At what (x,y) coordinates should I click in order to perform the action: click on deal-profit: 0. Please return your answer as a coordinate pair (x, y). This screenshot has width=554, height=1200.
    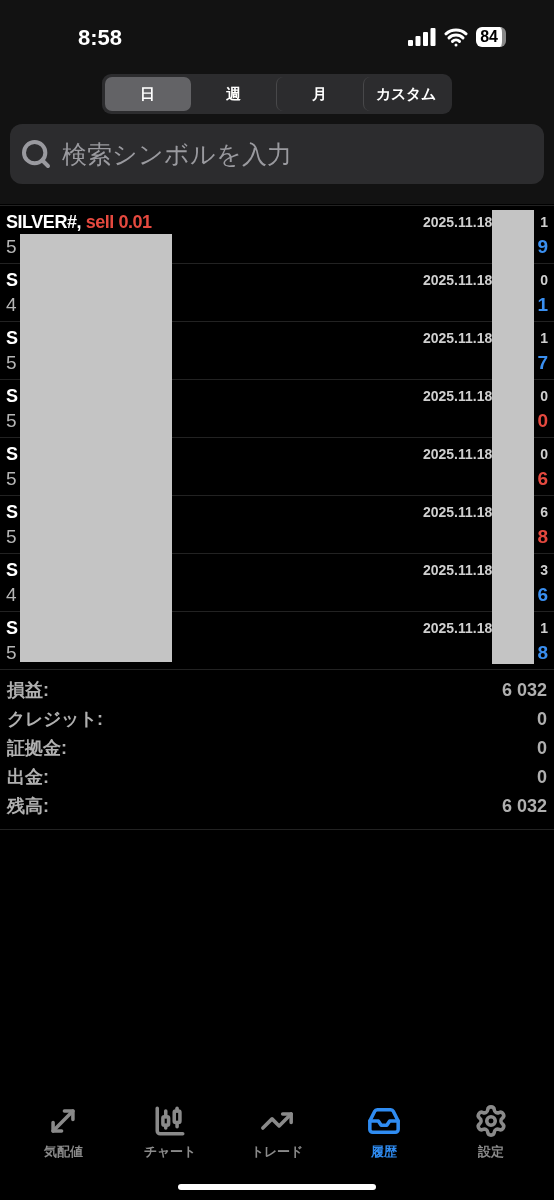
    Looking at the image, I should click on (542, 420).